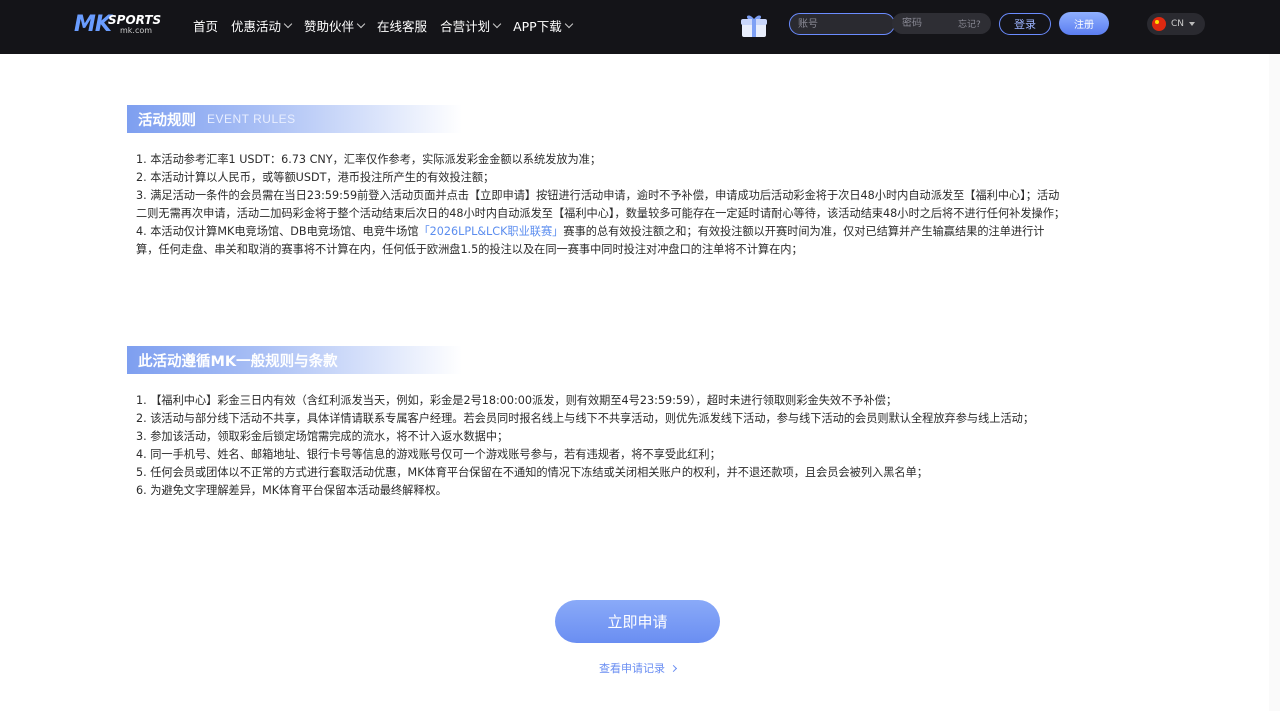 This screenshot has width=1280, height=711. What do you see at coordinates (238, 361) in the screenshot?
I see `section-title: 此活动遵循MK一般规则与条款` at bounding box center [238, 361].